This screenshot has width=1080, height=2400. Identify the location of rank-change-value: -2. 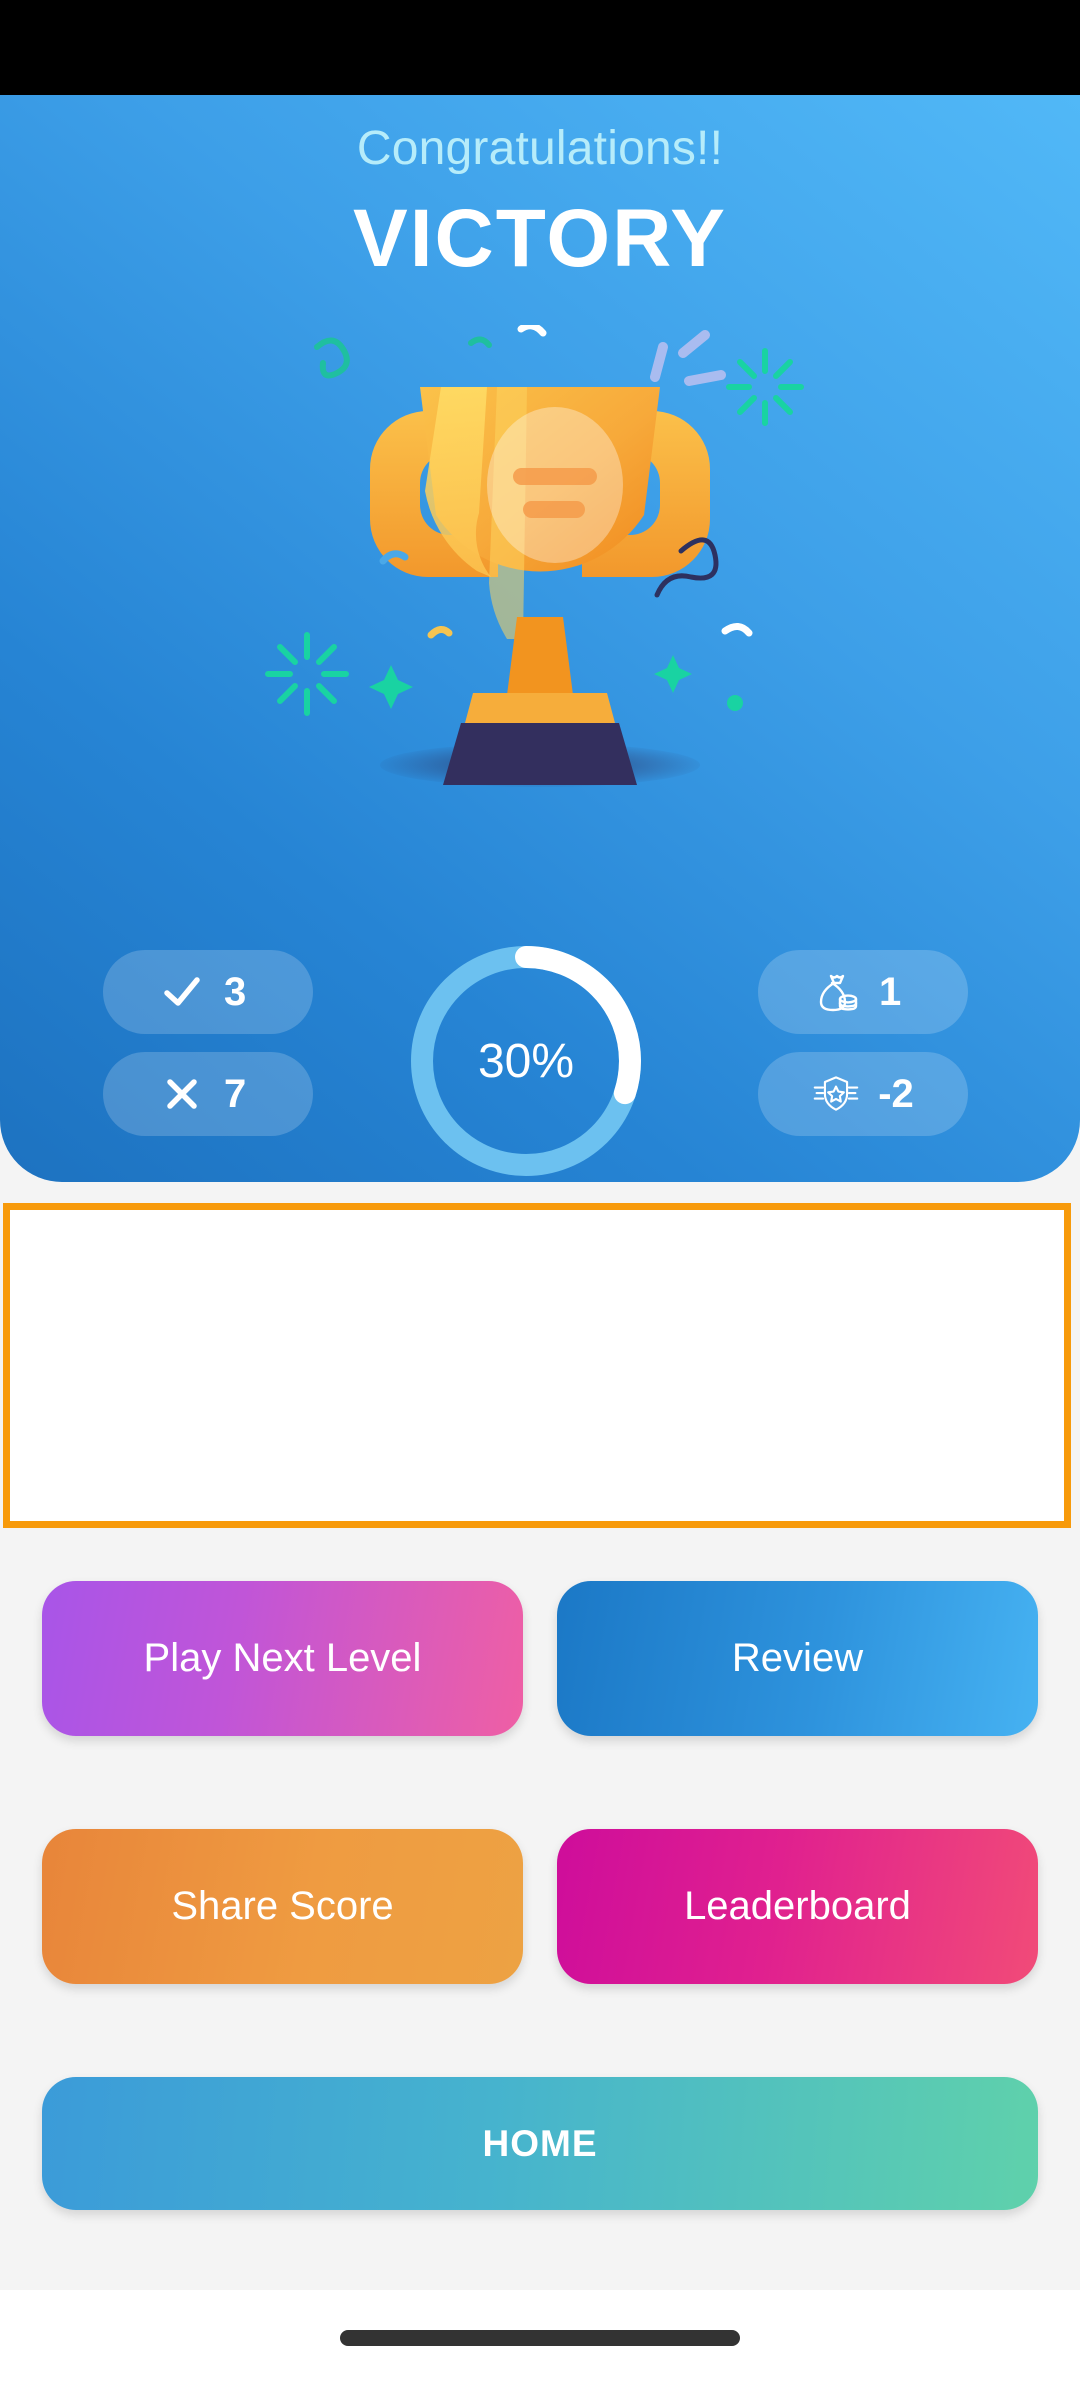
(896, 1093).